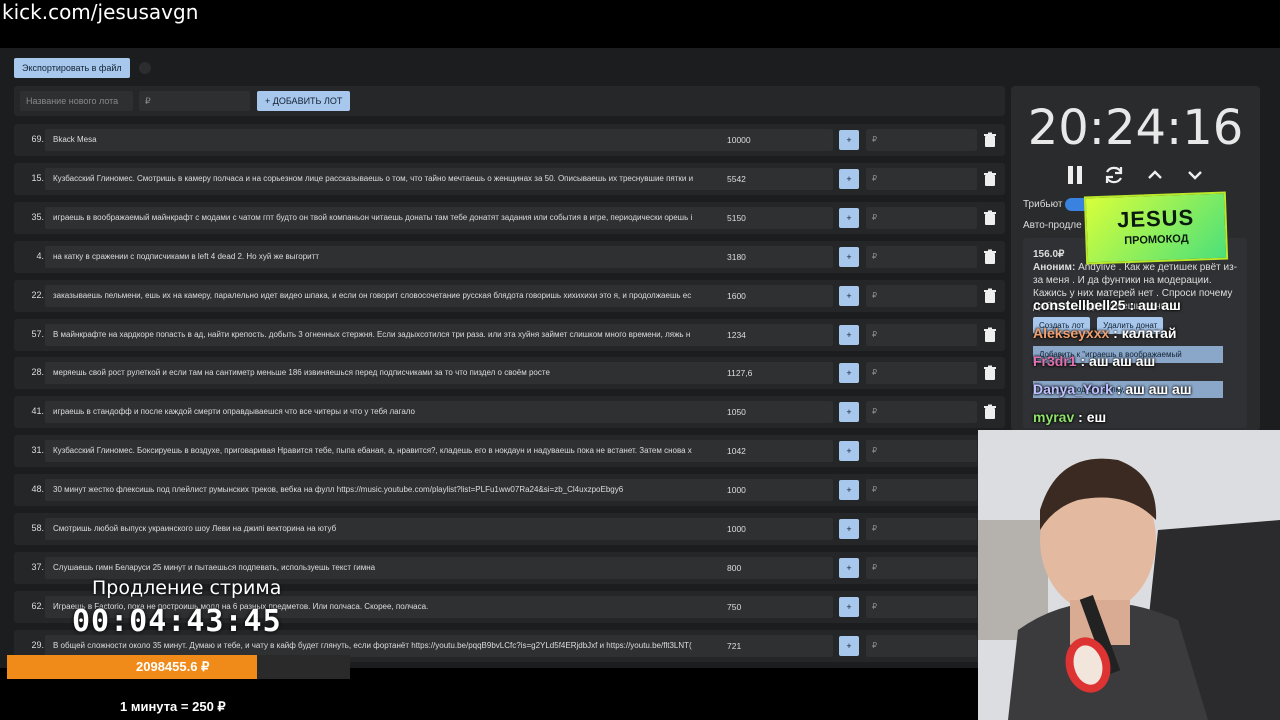 The image size is (1280, 720). I want to click on lot-number: 4., so click(40, 255).